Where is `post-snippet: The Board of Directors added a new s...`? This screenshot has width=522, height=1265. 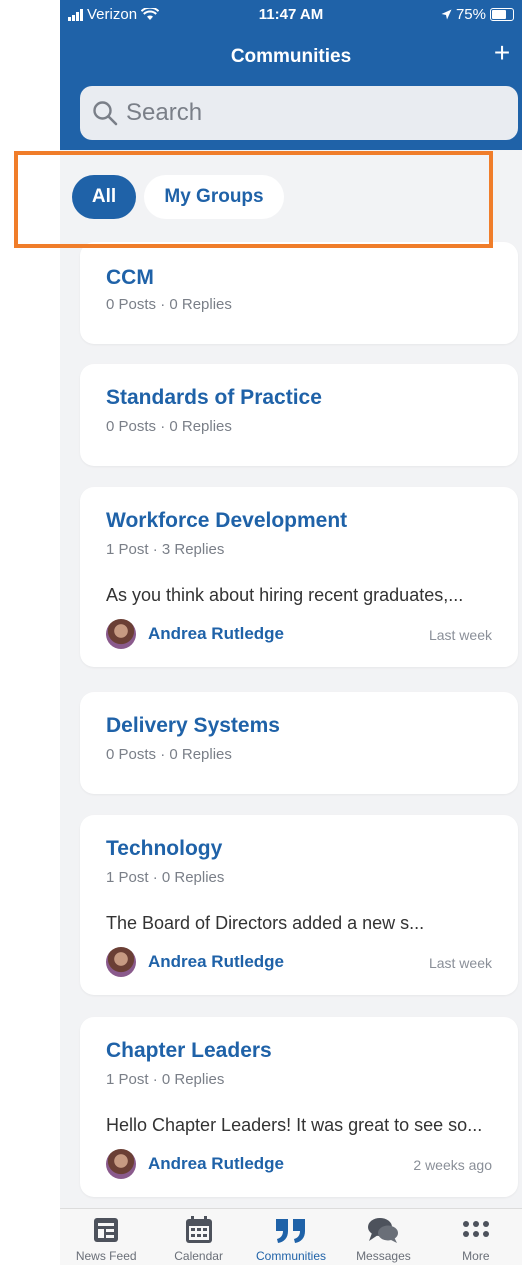
post-snippet: The Board of Directors added a new s... is located at coordinates (265, 923).